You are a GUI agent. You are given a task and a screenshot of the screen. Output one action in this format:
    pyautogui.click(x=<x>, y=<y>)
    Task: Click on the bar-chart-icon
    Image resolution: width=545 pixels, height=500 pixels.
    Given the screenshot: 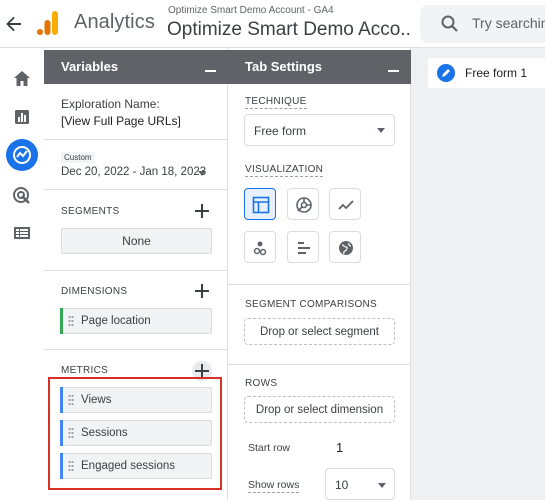 What is the action you would take?
    pyautogui.click(x=303, y=247)
    